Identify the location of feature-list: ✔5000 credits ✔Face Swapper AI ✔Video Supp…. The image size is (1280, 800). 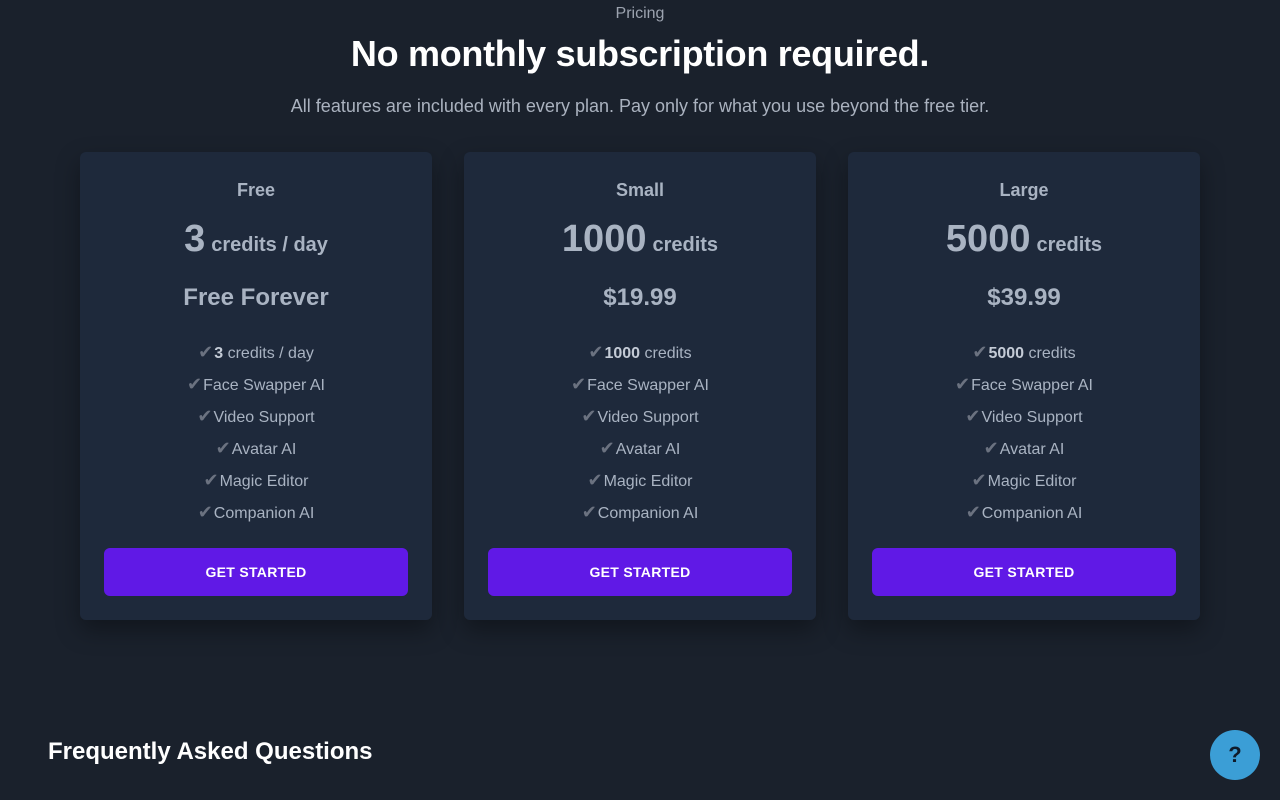
(1024, 434).